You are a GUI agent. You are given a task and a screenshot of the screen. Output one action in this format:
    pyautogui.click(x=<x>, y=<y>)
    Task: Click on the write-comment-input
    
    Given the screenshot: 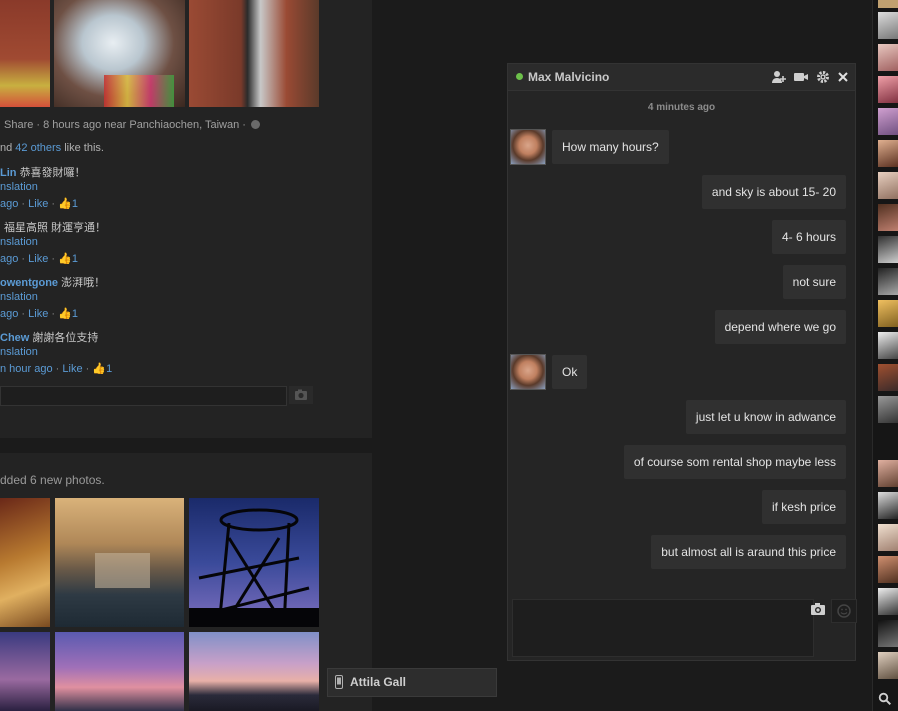 What is the action you would take?
    pyautogui.click(x=143, y=396)
    